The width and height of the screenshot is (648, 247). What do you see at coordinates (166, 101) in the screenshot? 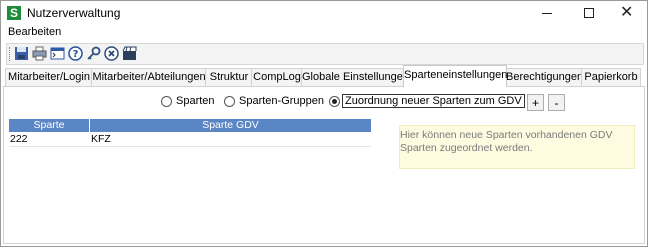
I see `radio-sparten` at bounding box center [166, 101].